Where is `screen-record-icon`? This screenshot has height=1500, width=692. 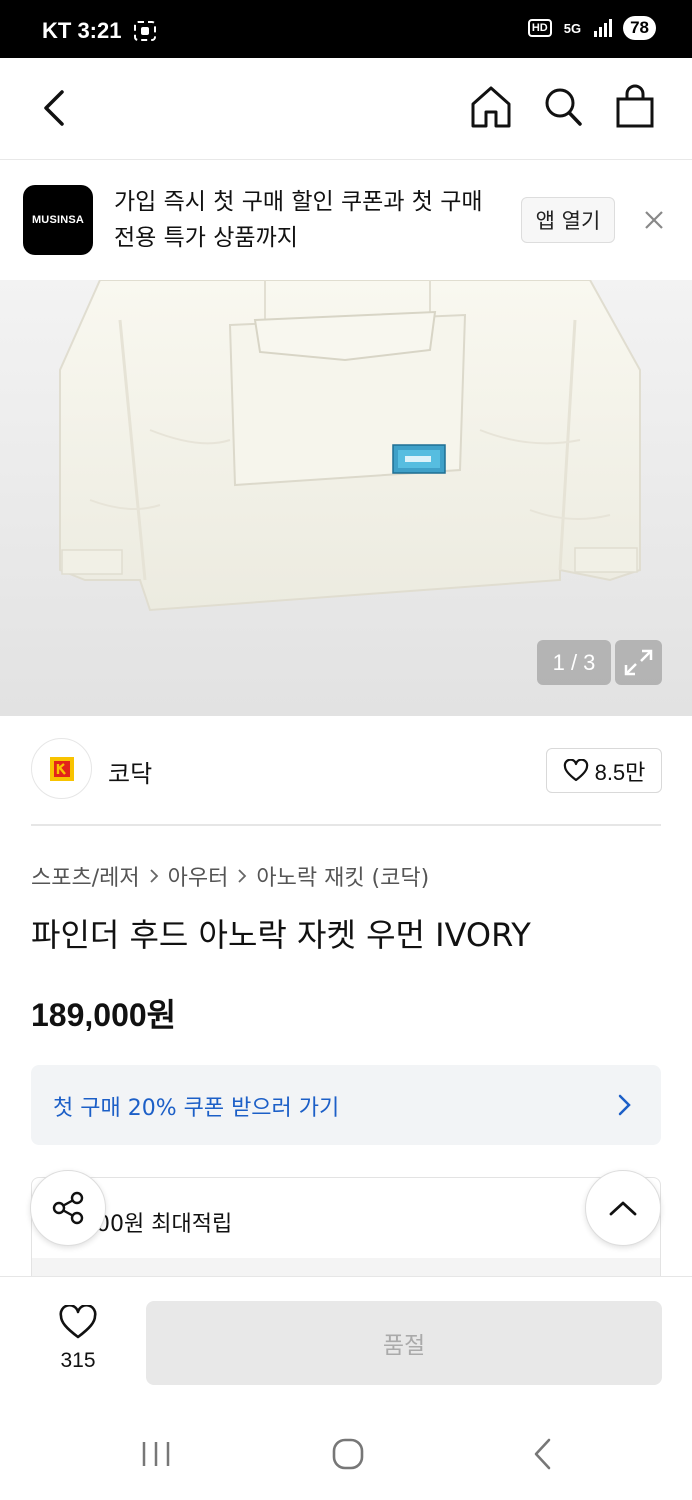 screen-record-icon is located at coordinates (145, 31).